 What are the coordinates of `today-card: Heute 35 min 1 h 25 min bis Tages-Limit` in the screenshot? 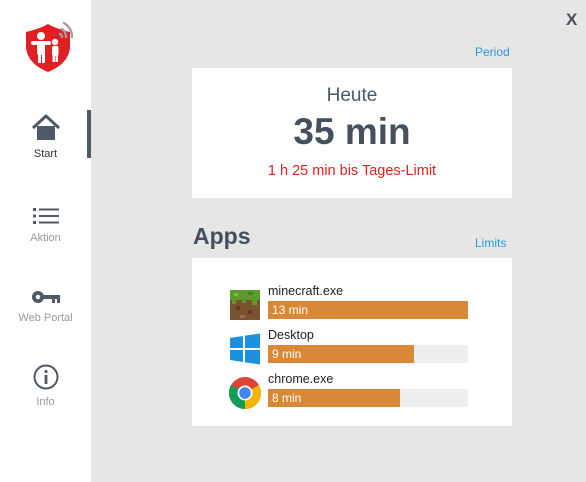 It's located at (352, 133).